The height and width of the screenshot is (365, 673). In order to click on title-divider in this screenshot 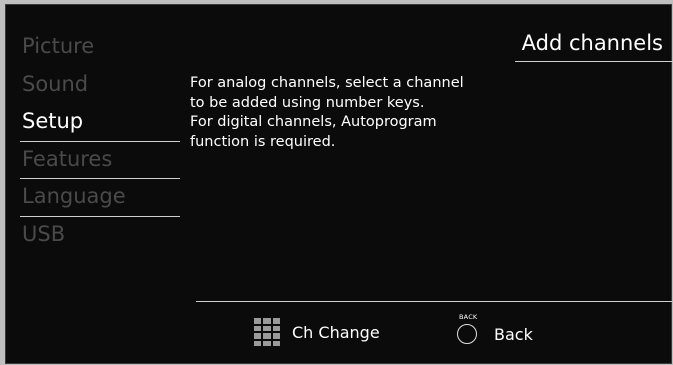, I will do `click(594, 61)`.